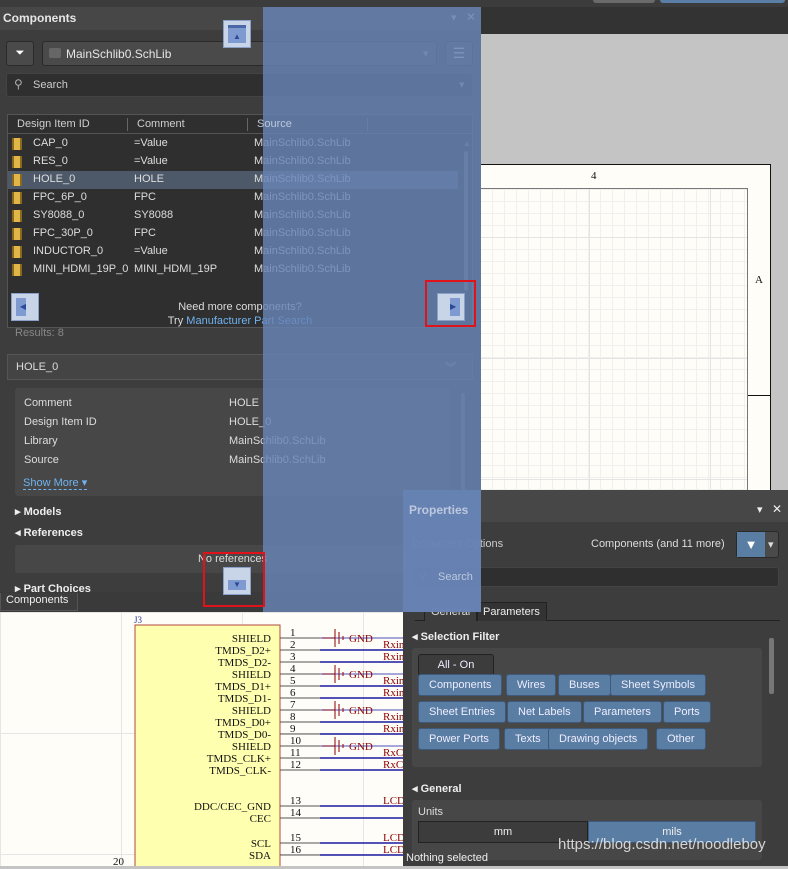  I want to click on pin-number: 13, so click(296, 801).